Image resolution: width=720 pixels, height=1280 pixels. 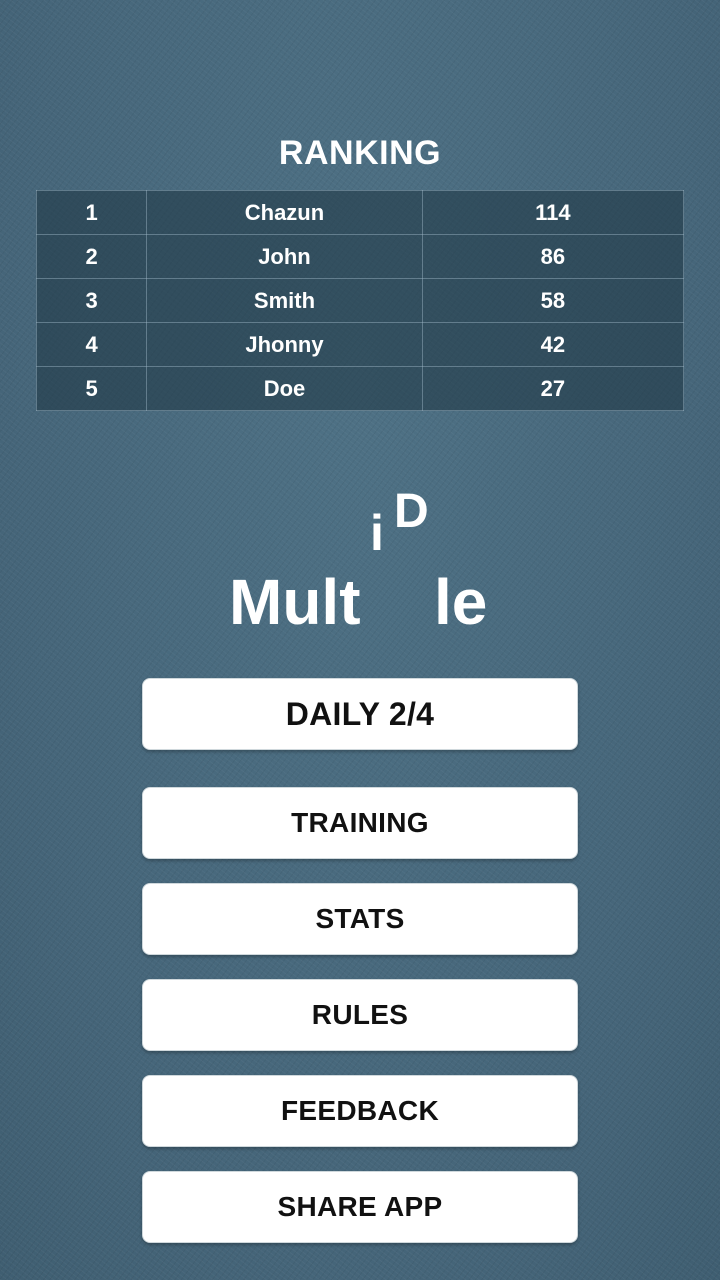 I want to click on table-row: 1 Chazun 114, so click(x=360, y=212).